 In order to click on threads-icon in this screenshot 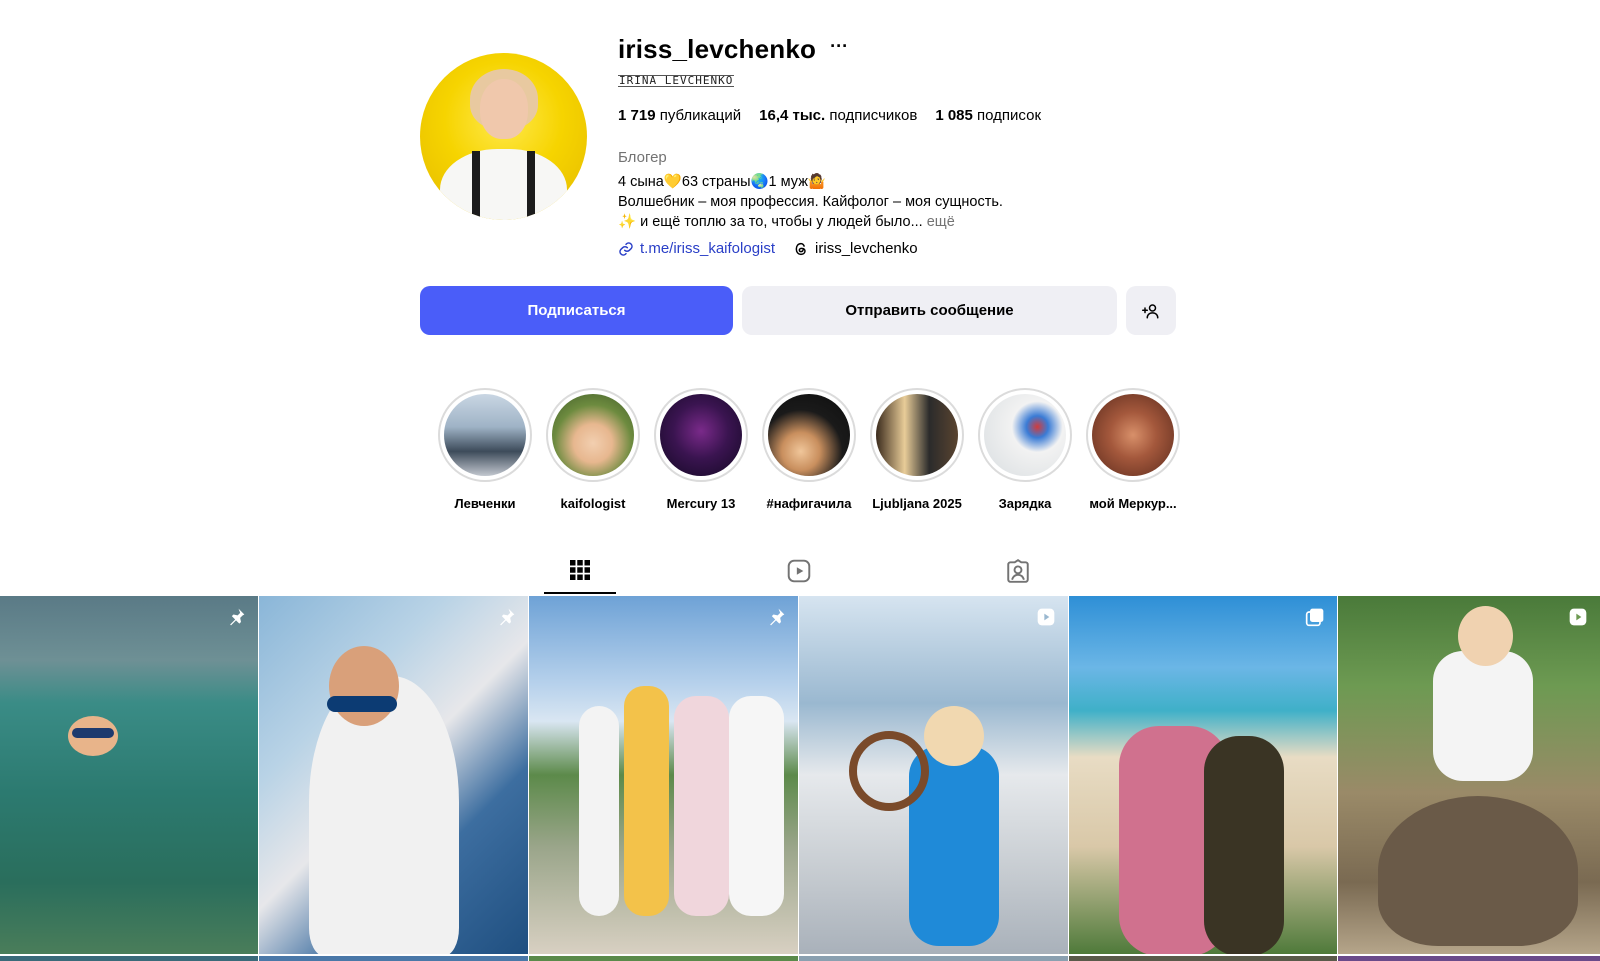, I will do `click(800, 248)`.